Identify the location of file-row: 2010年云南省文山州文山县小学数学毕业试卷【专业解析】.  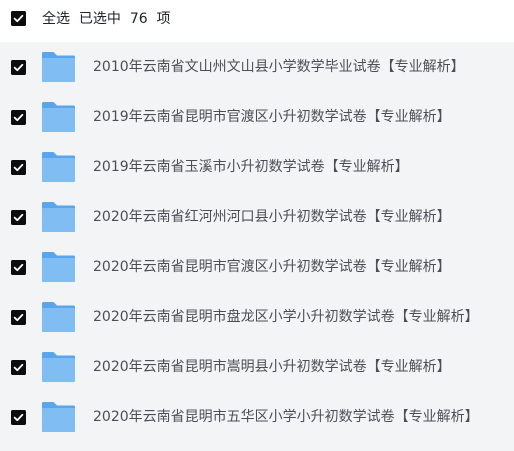
(257, 67).